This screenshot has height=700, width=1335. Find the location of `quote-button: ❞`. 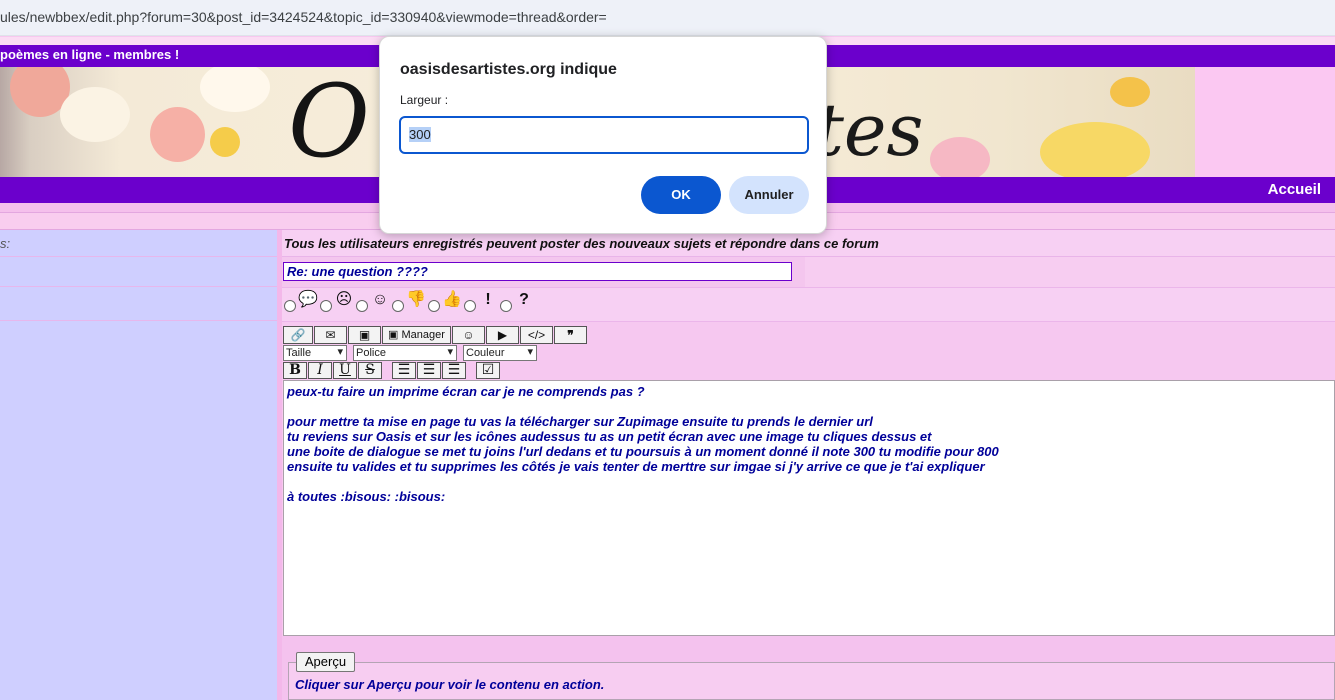

quote-button: ❞ is located at coordinates (570, 335).